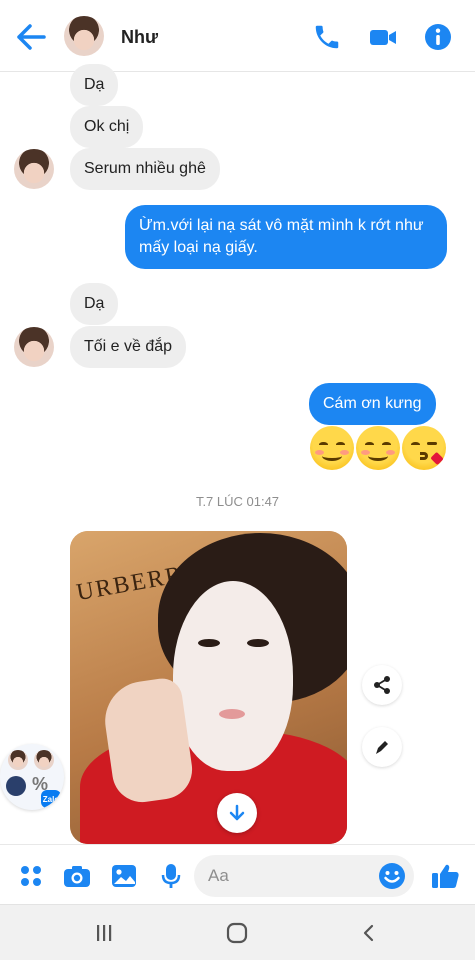  I want to click on recent-apps-icon, so click(104, 933).